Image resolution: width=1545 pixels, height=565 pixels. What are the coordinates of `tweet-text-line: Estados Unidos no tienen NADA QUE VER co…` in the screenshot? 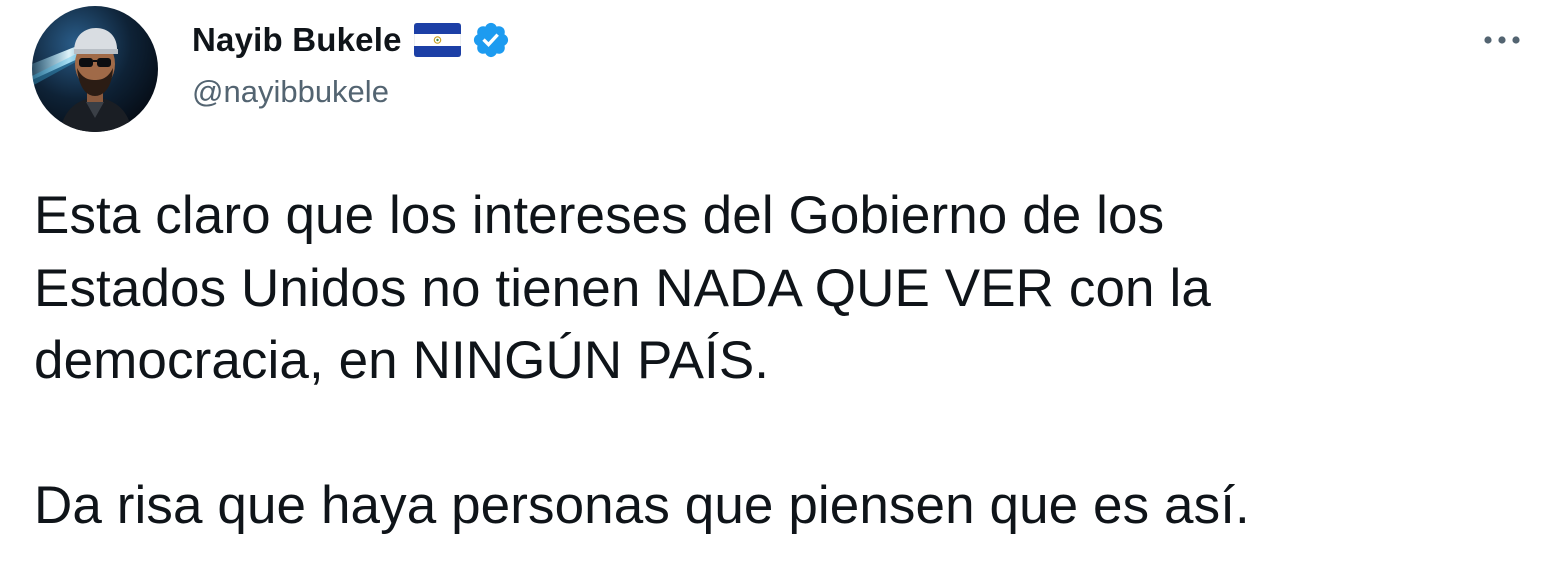 It's located at (622, 288).